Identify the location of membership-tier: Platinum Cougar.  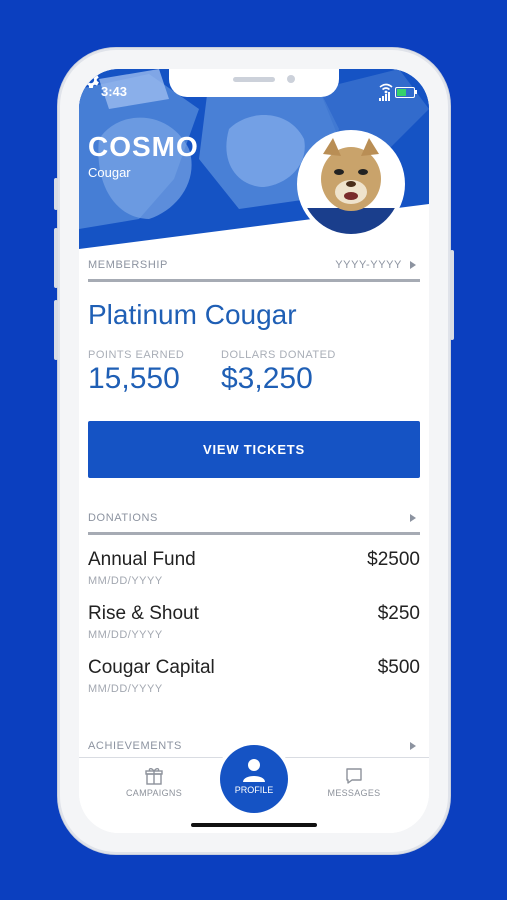
(192, 314).